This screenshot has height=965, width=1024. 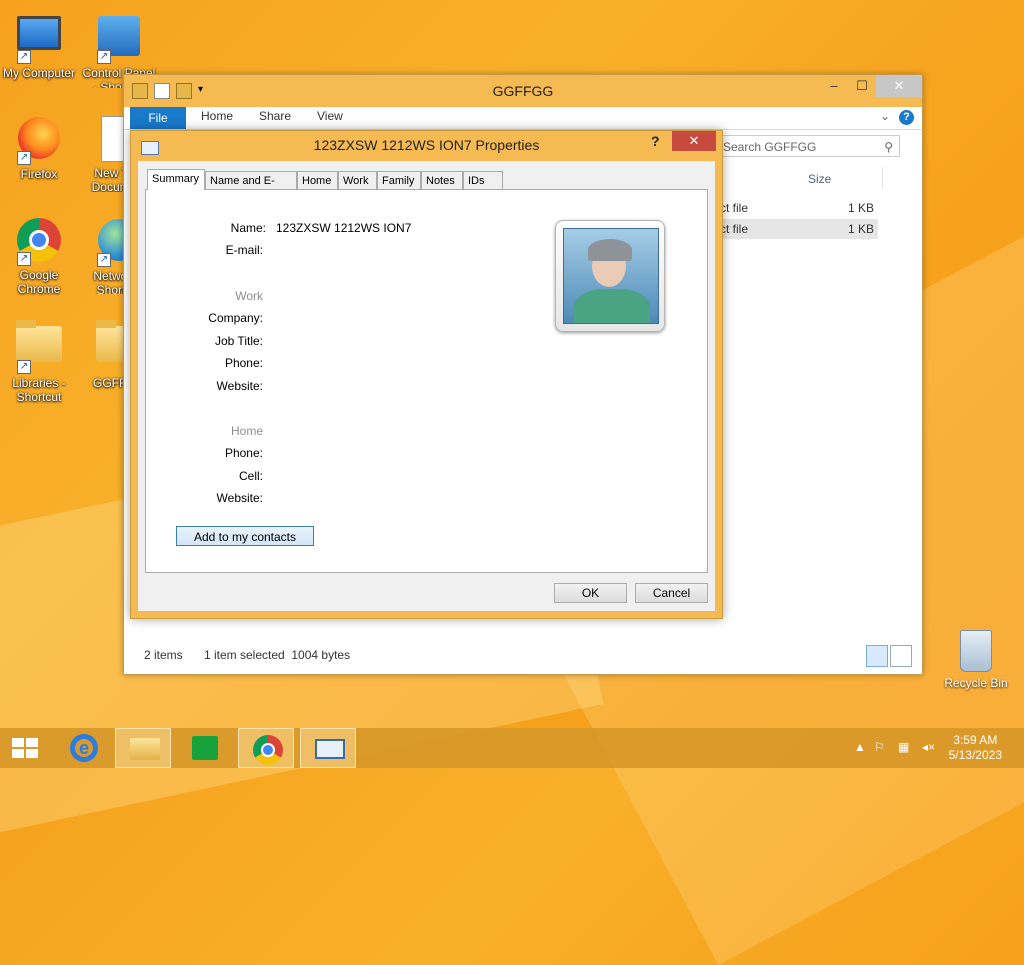 What do you see at coordinates (483, 180) in the screenshot?
I see `tab-ids: IDs` at bounding box center [483, 180].